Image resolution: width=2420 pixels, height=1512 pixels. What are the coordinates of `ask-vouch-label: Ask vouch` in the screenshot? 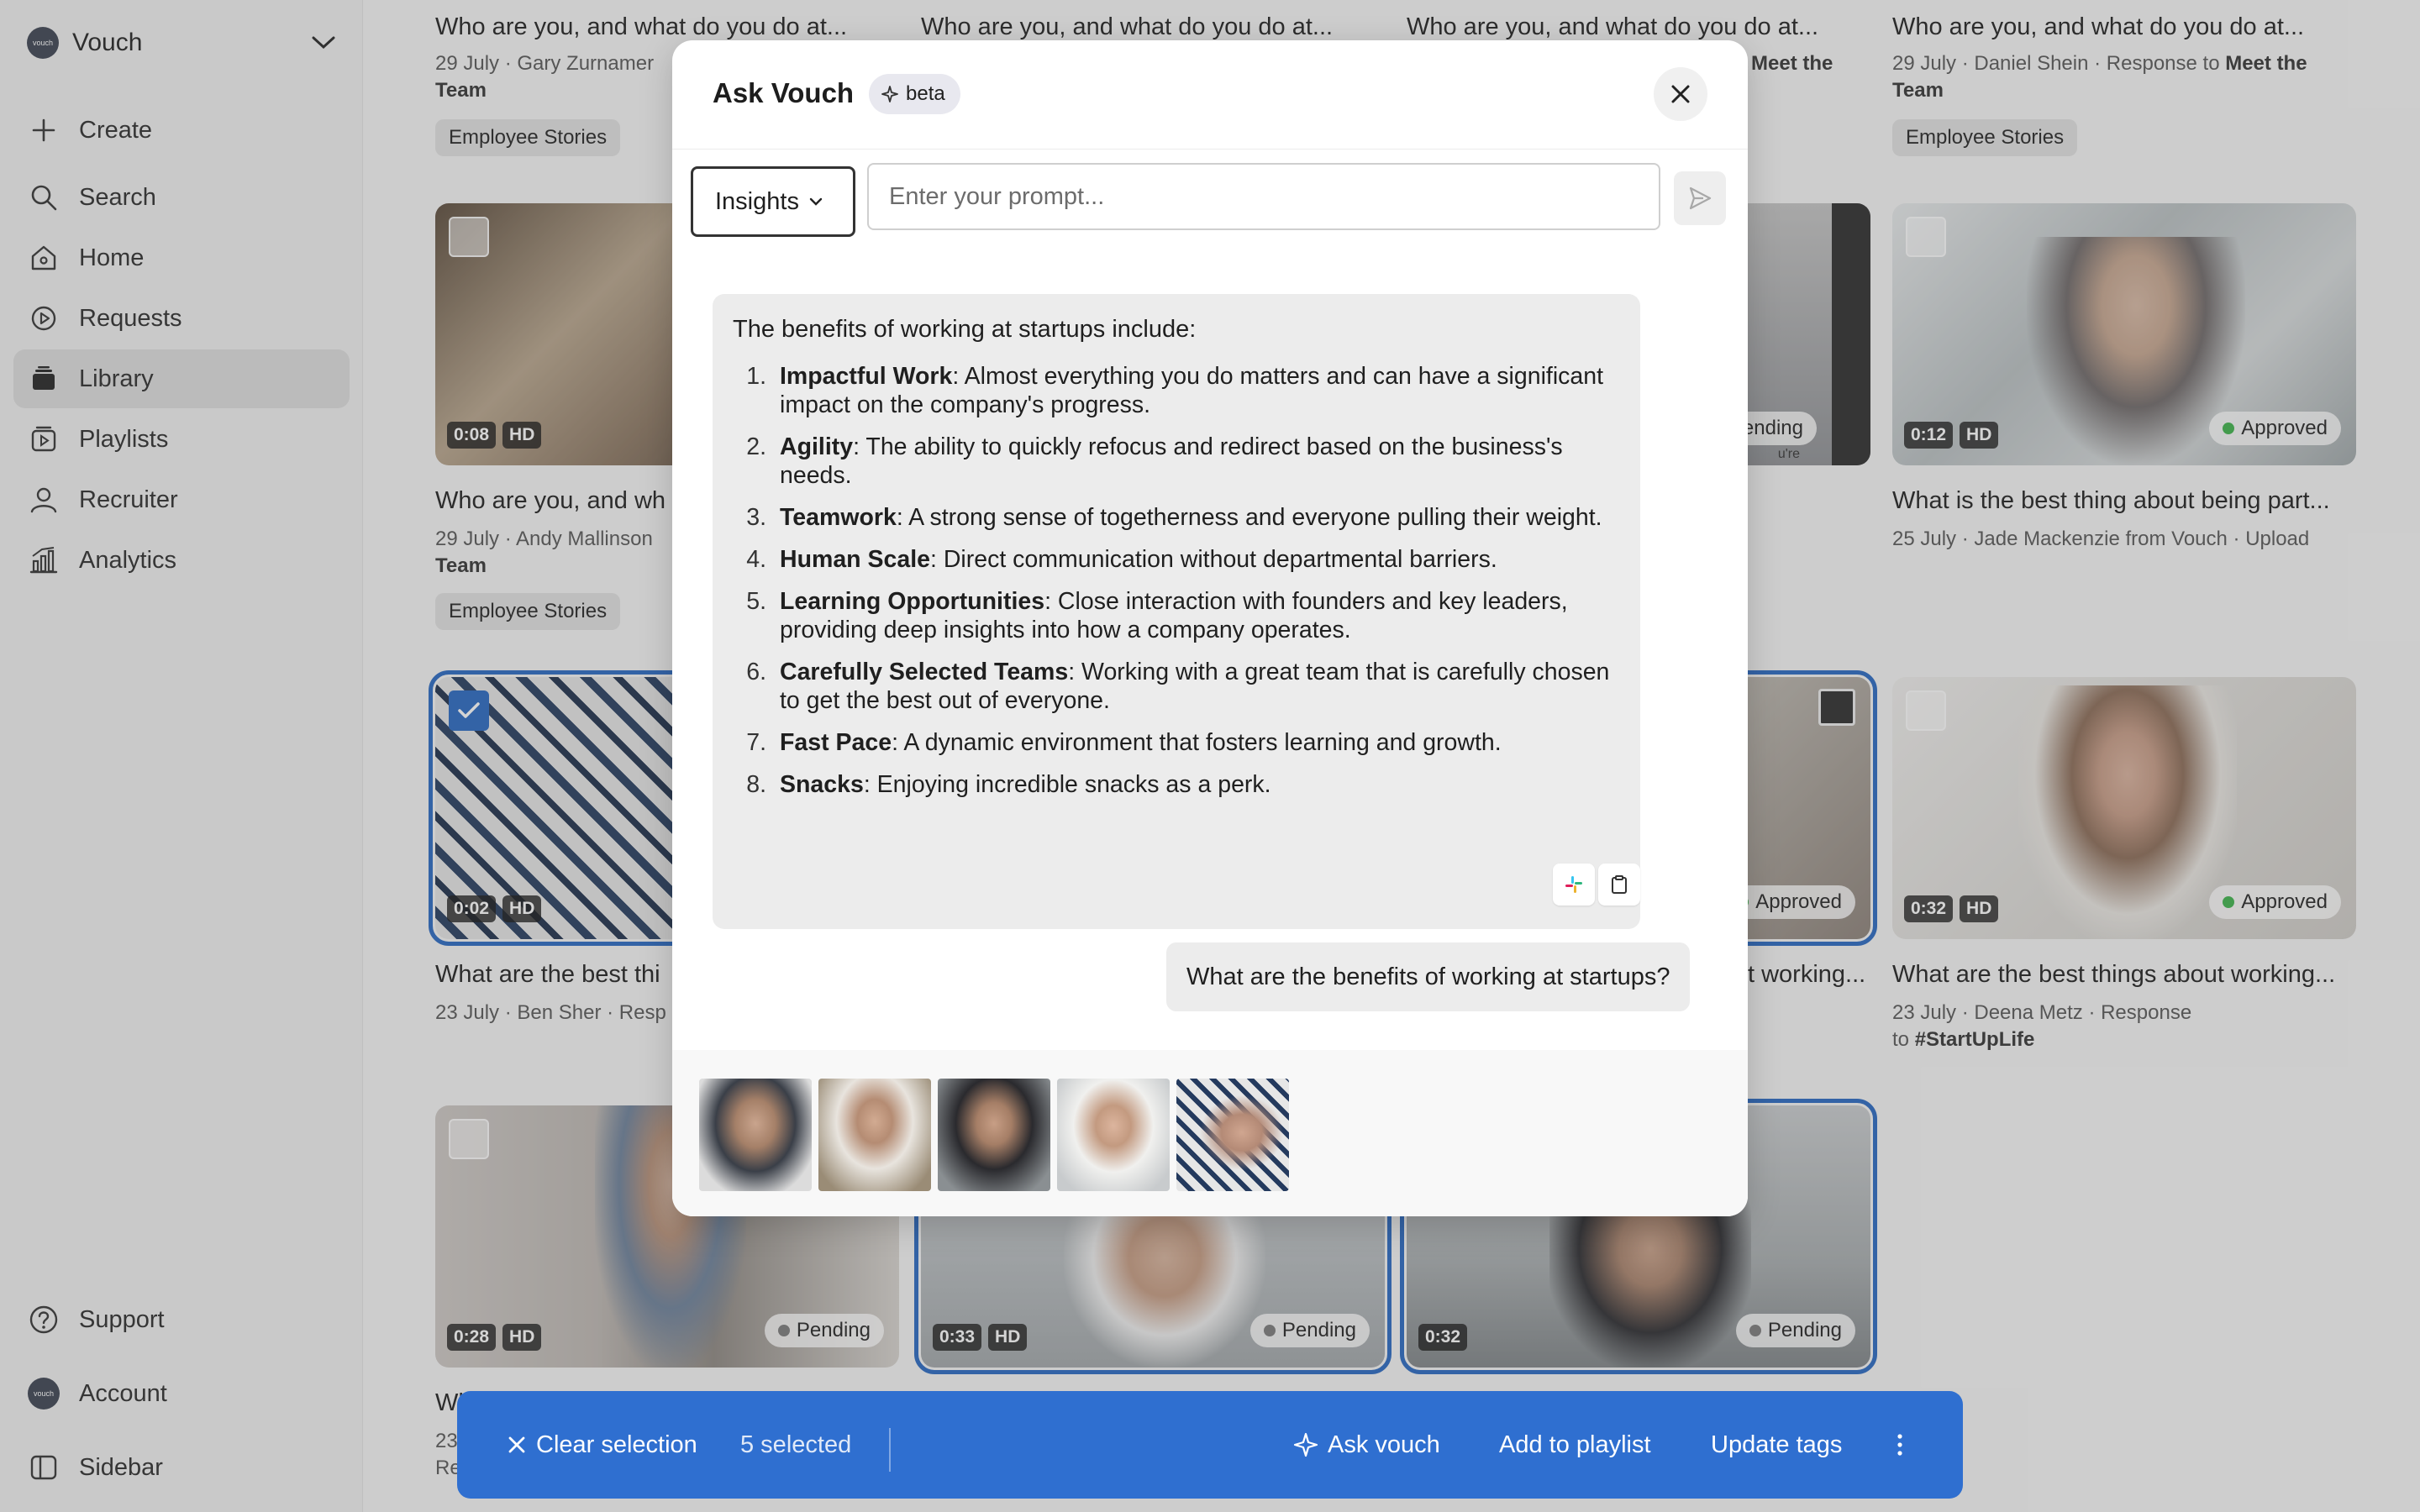 It's located at (1384, 1444).